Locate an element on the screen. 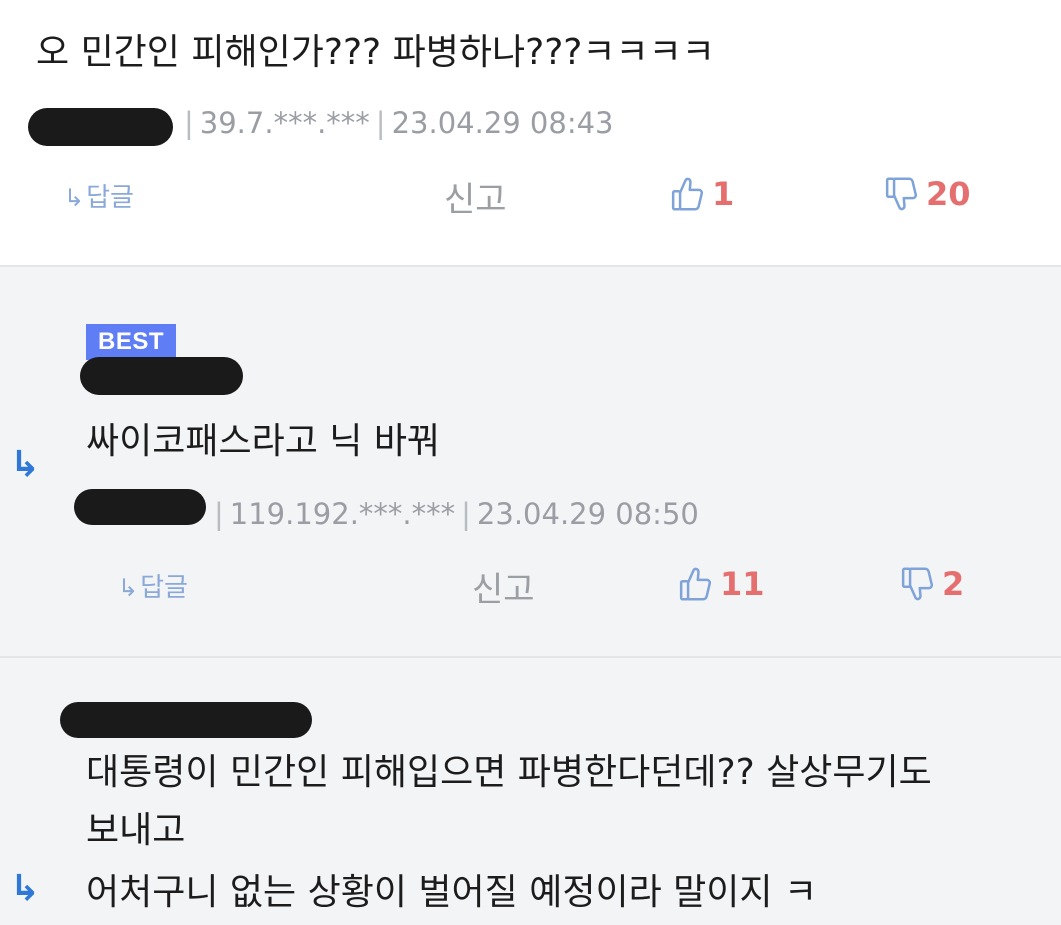 The height and width of the screenshot is (925, 1061). comment-text-line: 대통령이 민간인 피해입으면 파병한다던데?? 살상무기도 is located at coordinates (509, 772).